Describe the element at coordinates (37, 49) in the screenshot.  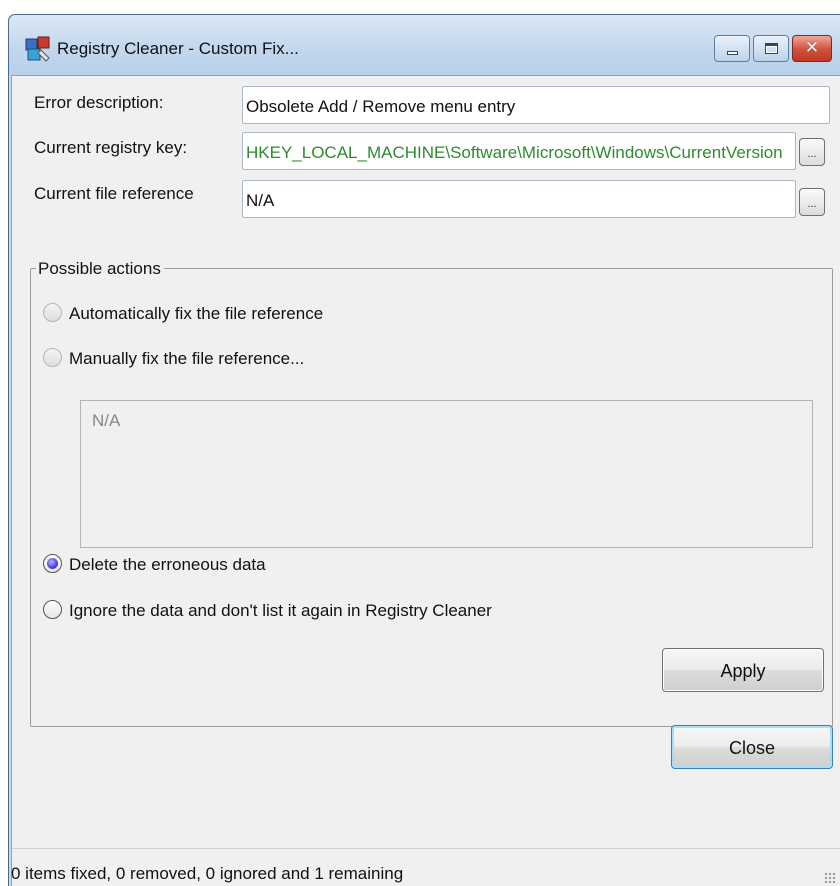
I see `registry-cleaner-icon` at that location.